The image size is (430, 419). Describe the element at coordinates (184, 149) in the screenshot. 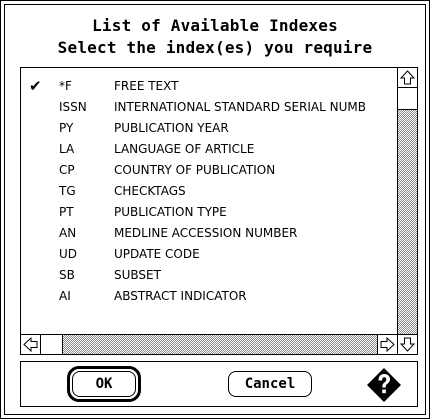

I see `index-description: LANGUAGE OF ARTICLE` at that location.